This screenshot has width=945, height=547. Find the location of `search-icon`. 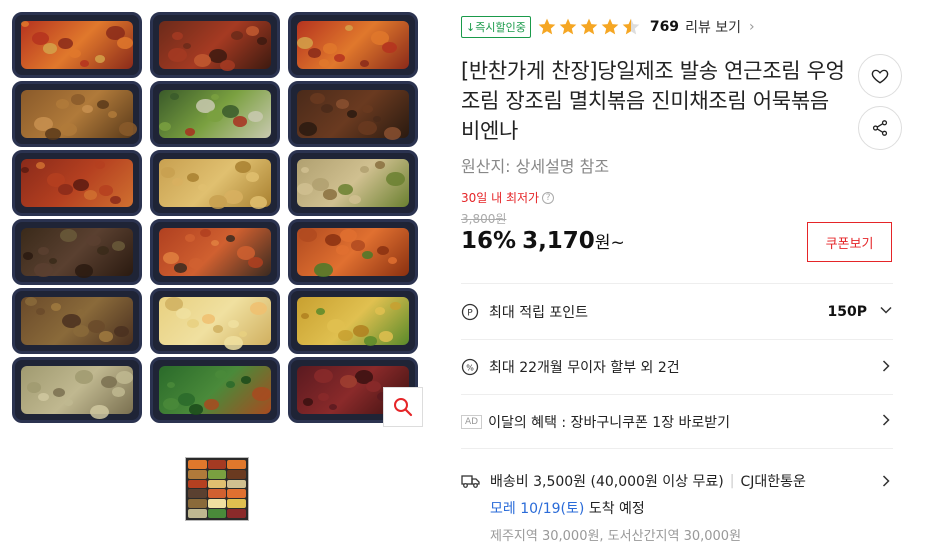

search-icon is located at coordinates (403, 407).